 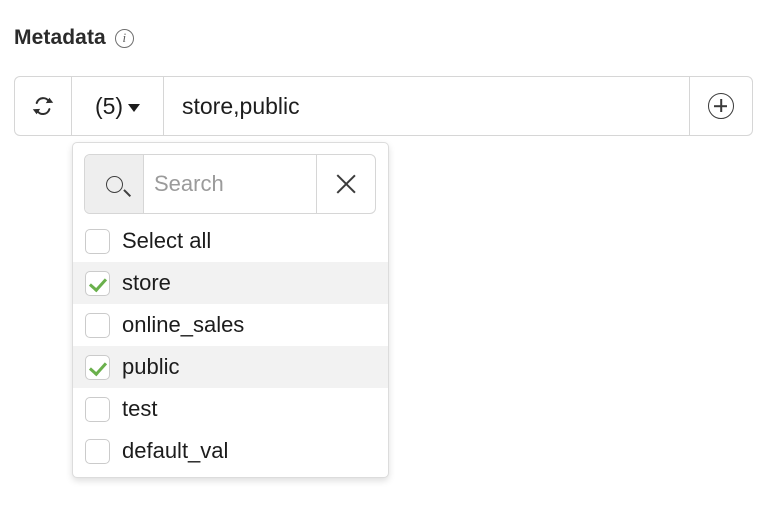 I want to click on metadata-value-text: store,public, so click(x=241, y=105).